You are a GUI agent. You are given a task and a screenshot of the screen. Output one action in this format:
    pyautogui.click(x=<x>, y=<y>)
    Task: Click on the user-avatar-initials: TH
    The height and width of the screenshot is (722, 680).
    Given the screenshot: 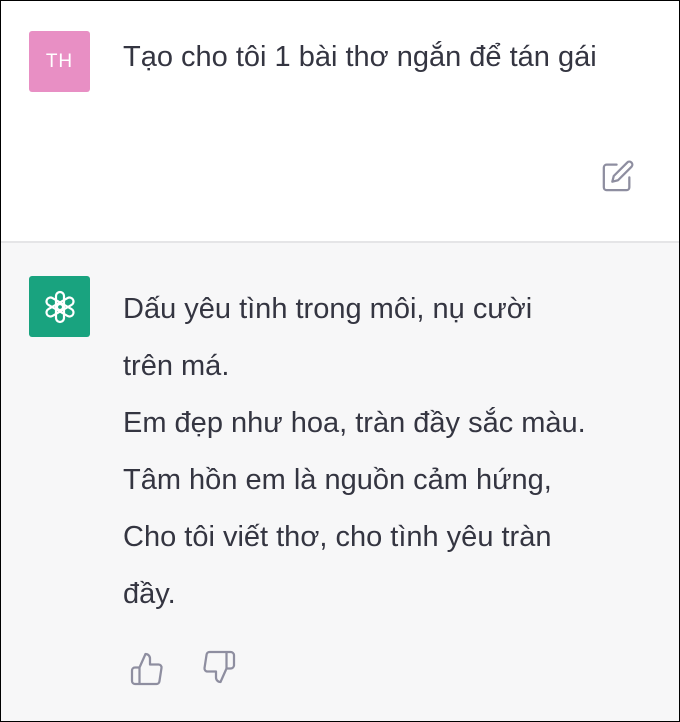 What is the action you would take?
    pyautogui.click(x=59, y=61)
    